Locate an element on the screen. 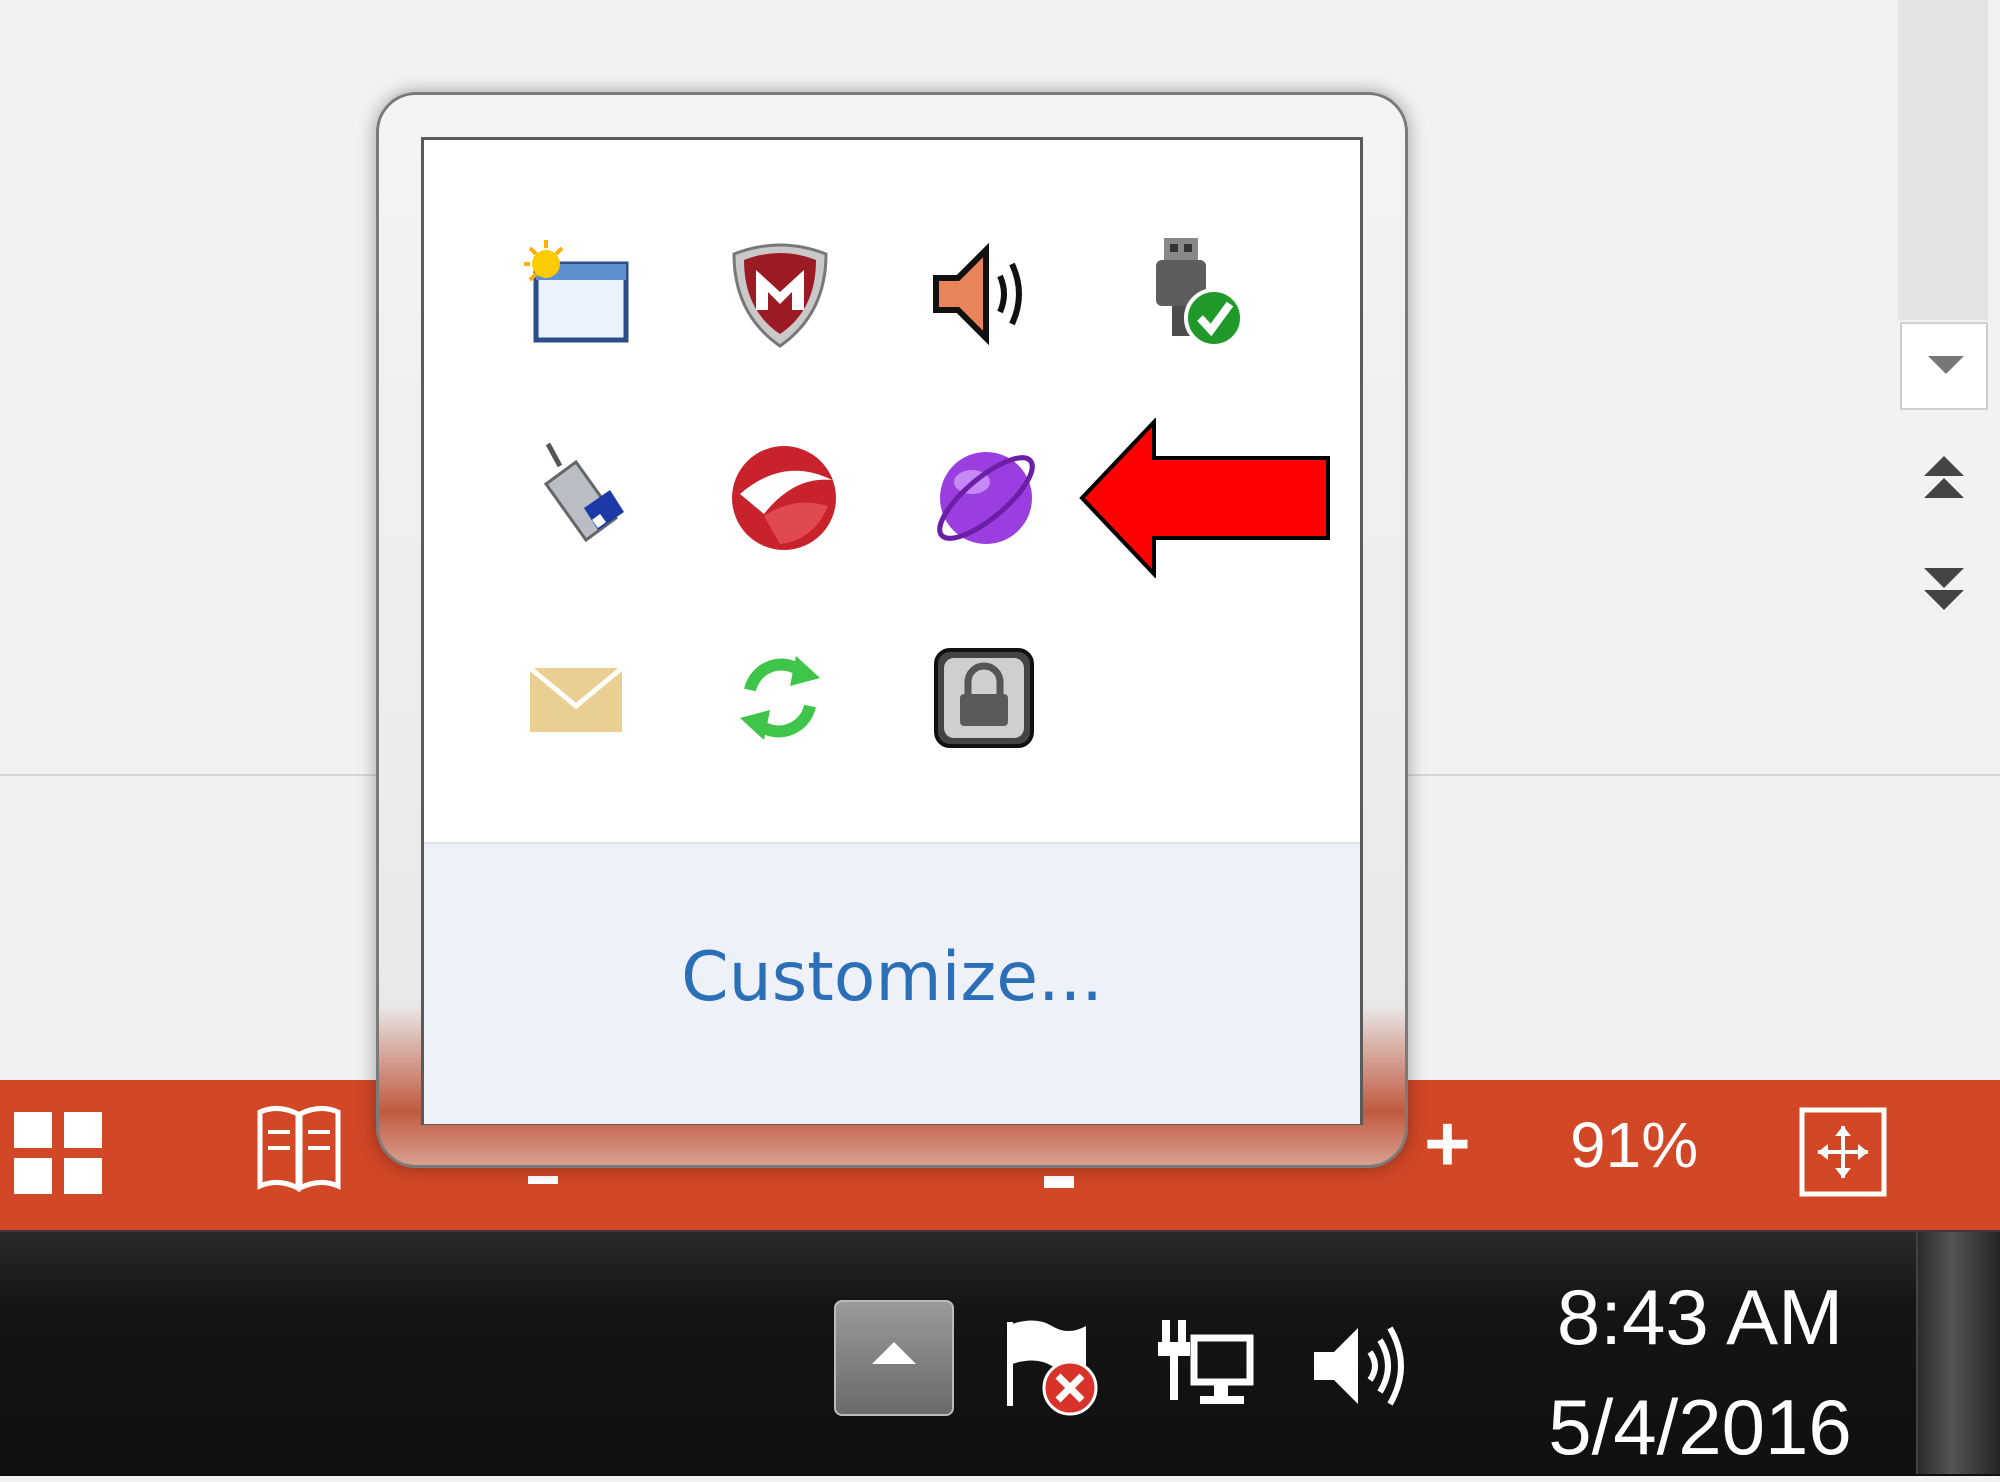  tray-item-speaker is located at coordinates (984, 294).